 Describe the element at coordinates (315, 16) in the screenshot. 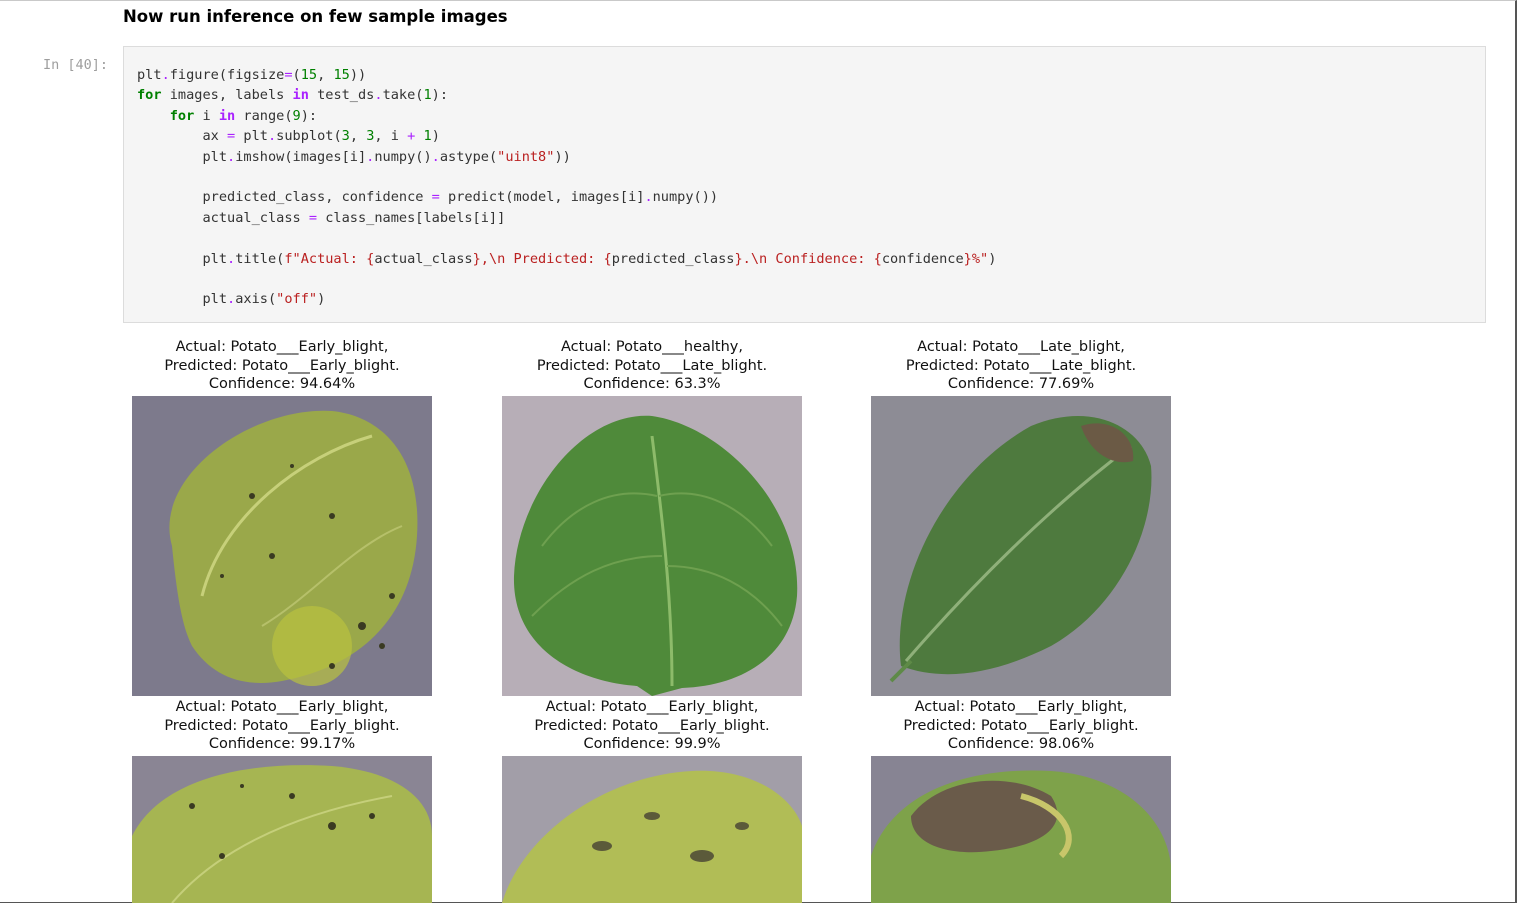

I see `markdown-heading: Now run inference on few sample images` at that location.